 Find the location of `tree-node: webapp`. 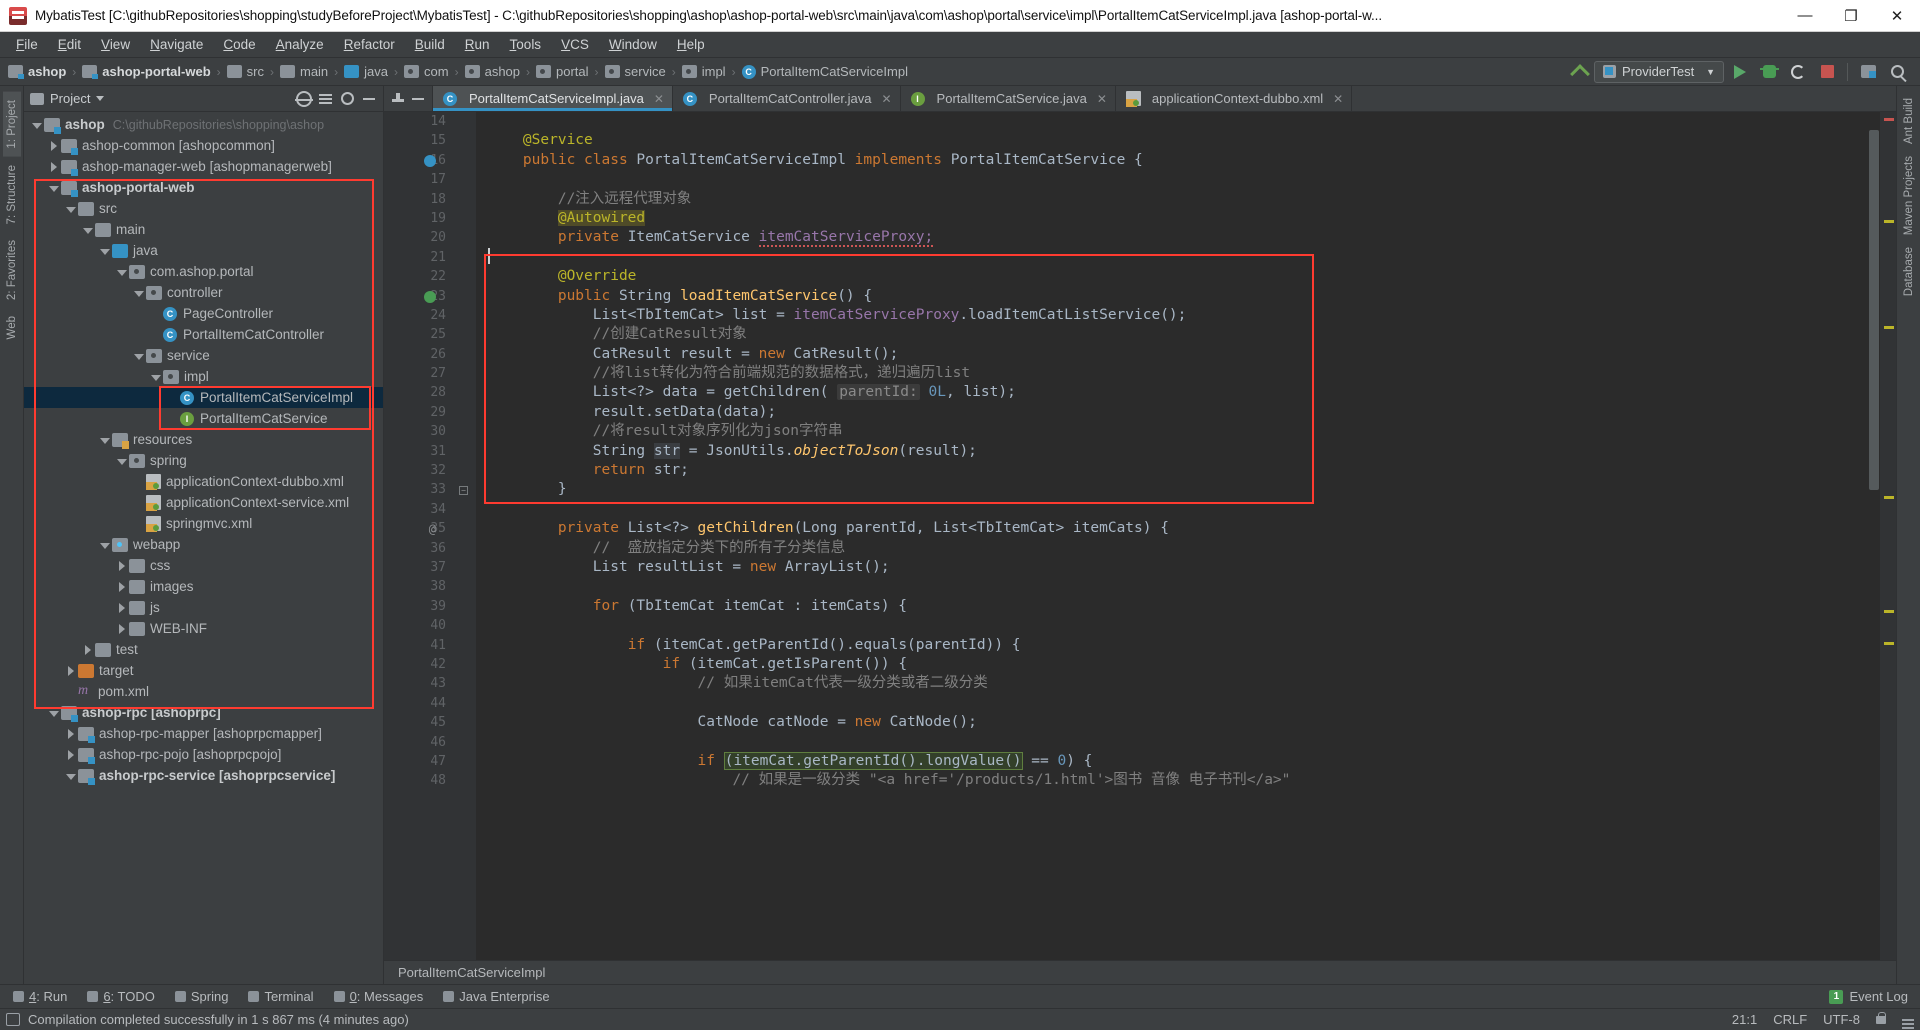

tree-node: webapp is located at coordinates (203, 544).